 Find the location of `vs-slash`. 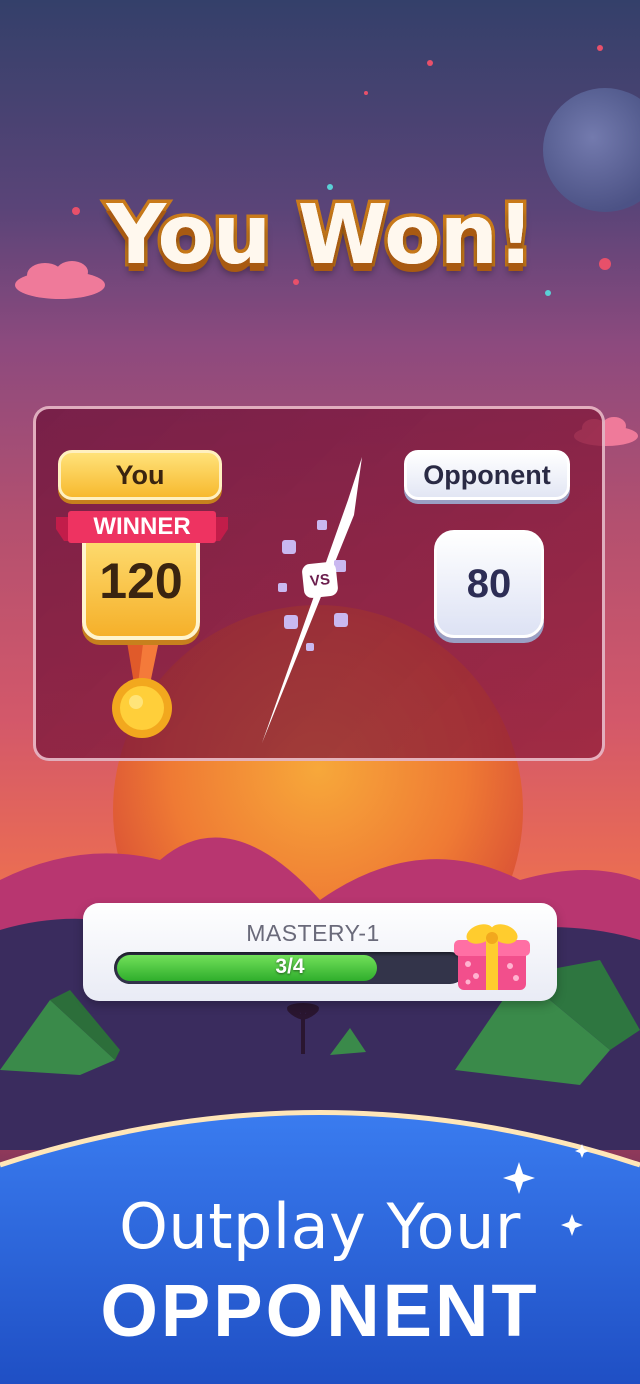

vs-slash is located at coordinates (312, 600).